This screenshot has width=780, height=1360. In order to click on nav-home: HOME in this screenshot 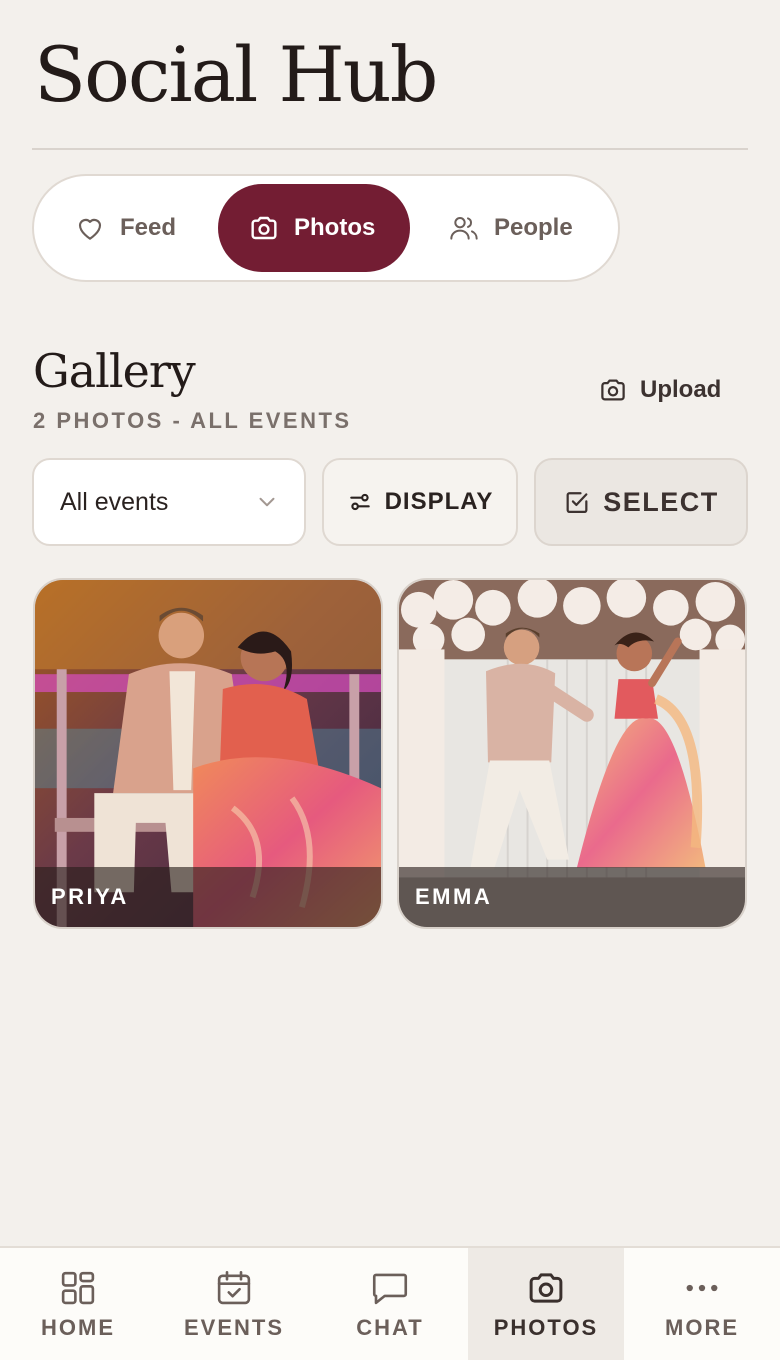, I will do `click(78, 1304)`.